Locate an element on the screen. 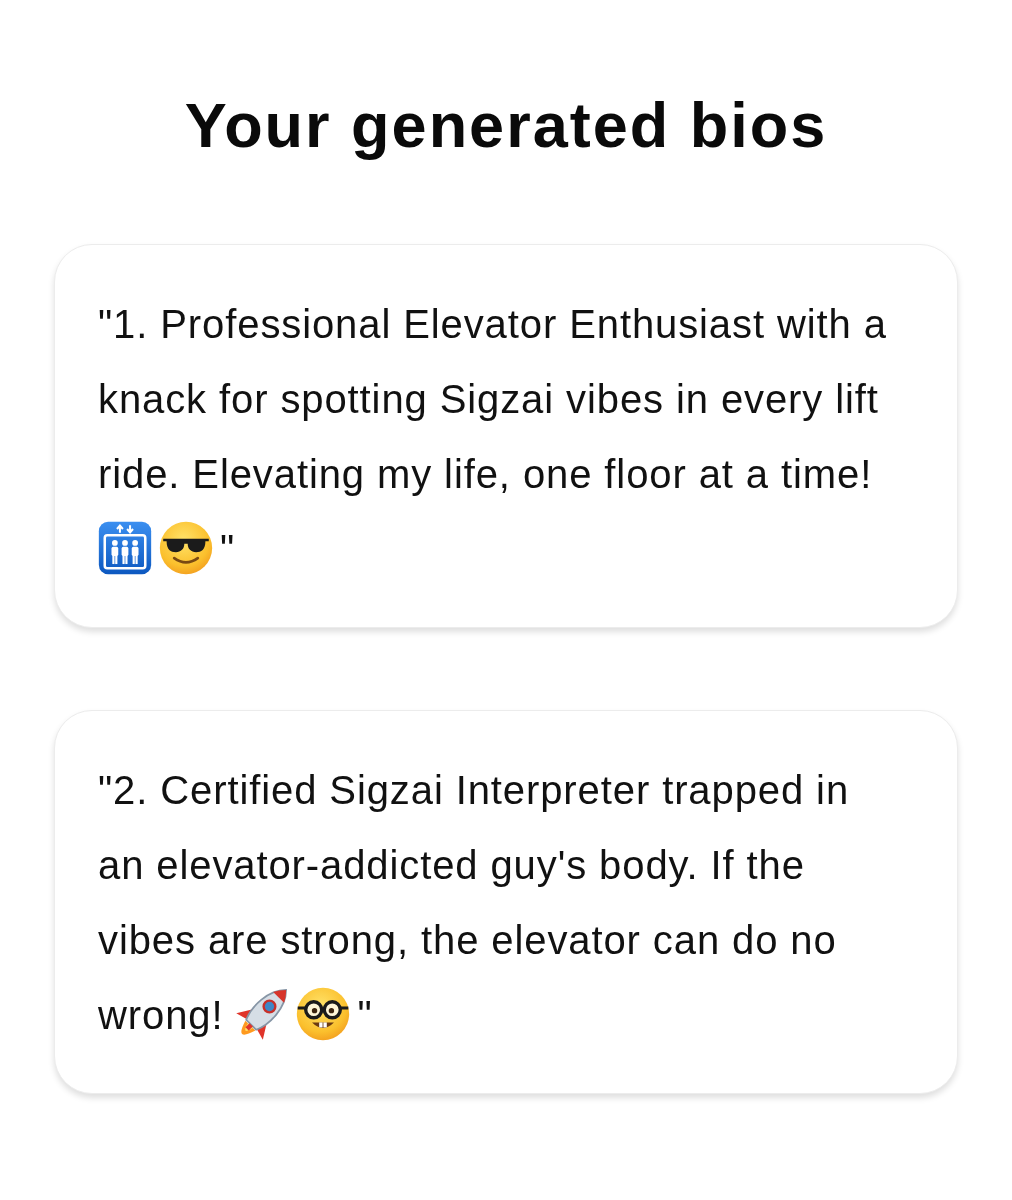 The image size is (1012, 1200). page-title: Your generated bios is located at coordinates (506, 125).